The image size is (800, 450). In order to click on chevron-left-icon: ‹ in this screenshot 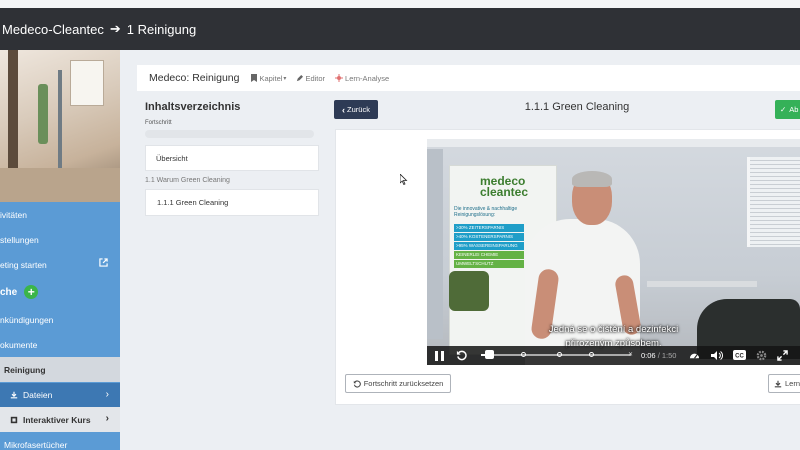, I will do `click(344, 109)`.